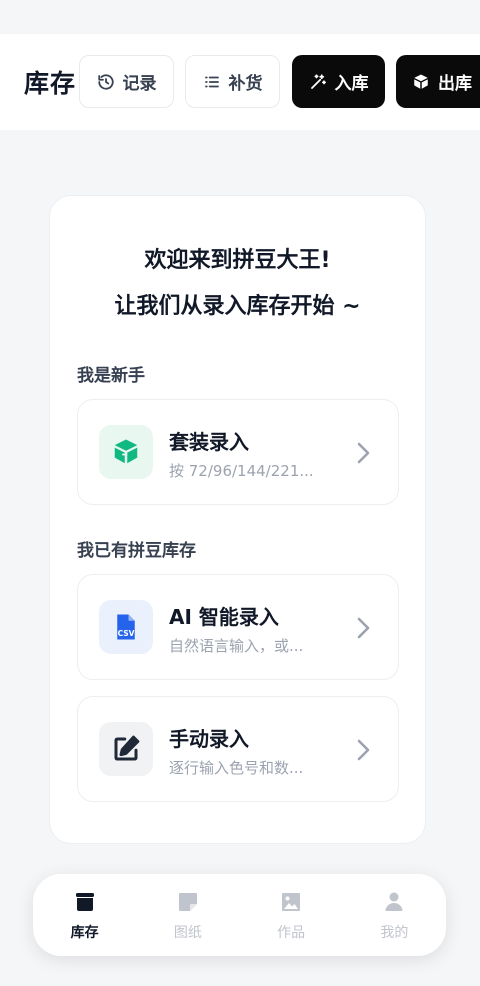  I want to click on stock-in-label: 入库, so click(351, 84).